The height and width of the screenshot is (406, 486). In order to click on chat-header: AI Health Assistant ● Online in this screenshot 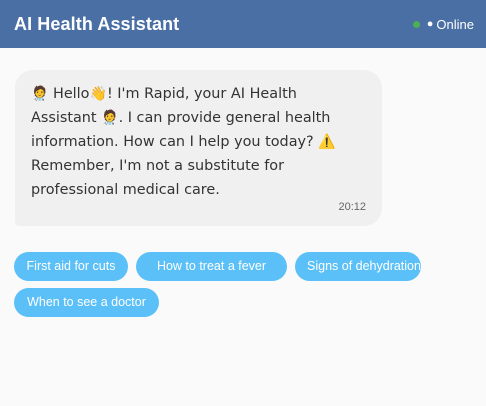, I will do `click(243, 24)`.